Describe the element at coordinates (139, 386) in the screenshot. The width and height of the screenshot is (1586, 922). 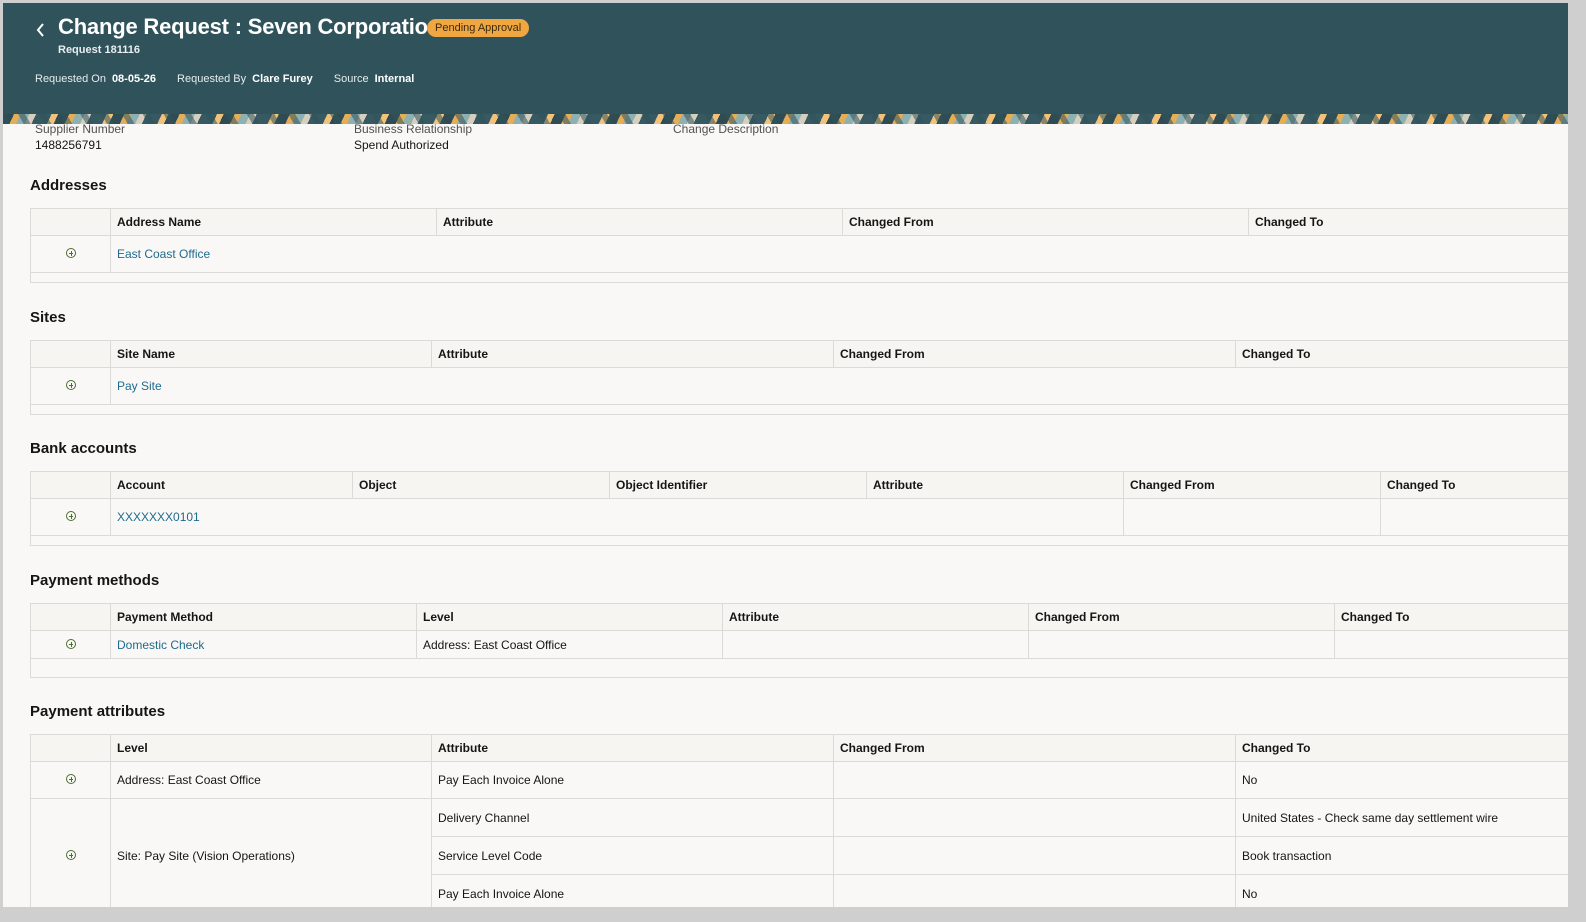
I see `site-link: Pay Site` at that location.